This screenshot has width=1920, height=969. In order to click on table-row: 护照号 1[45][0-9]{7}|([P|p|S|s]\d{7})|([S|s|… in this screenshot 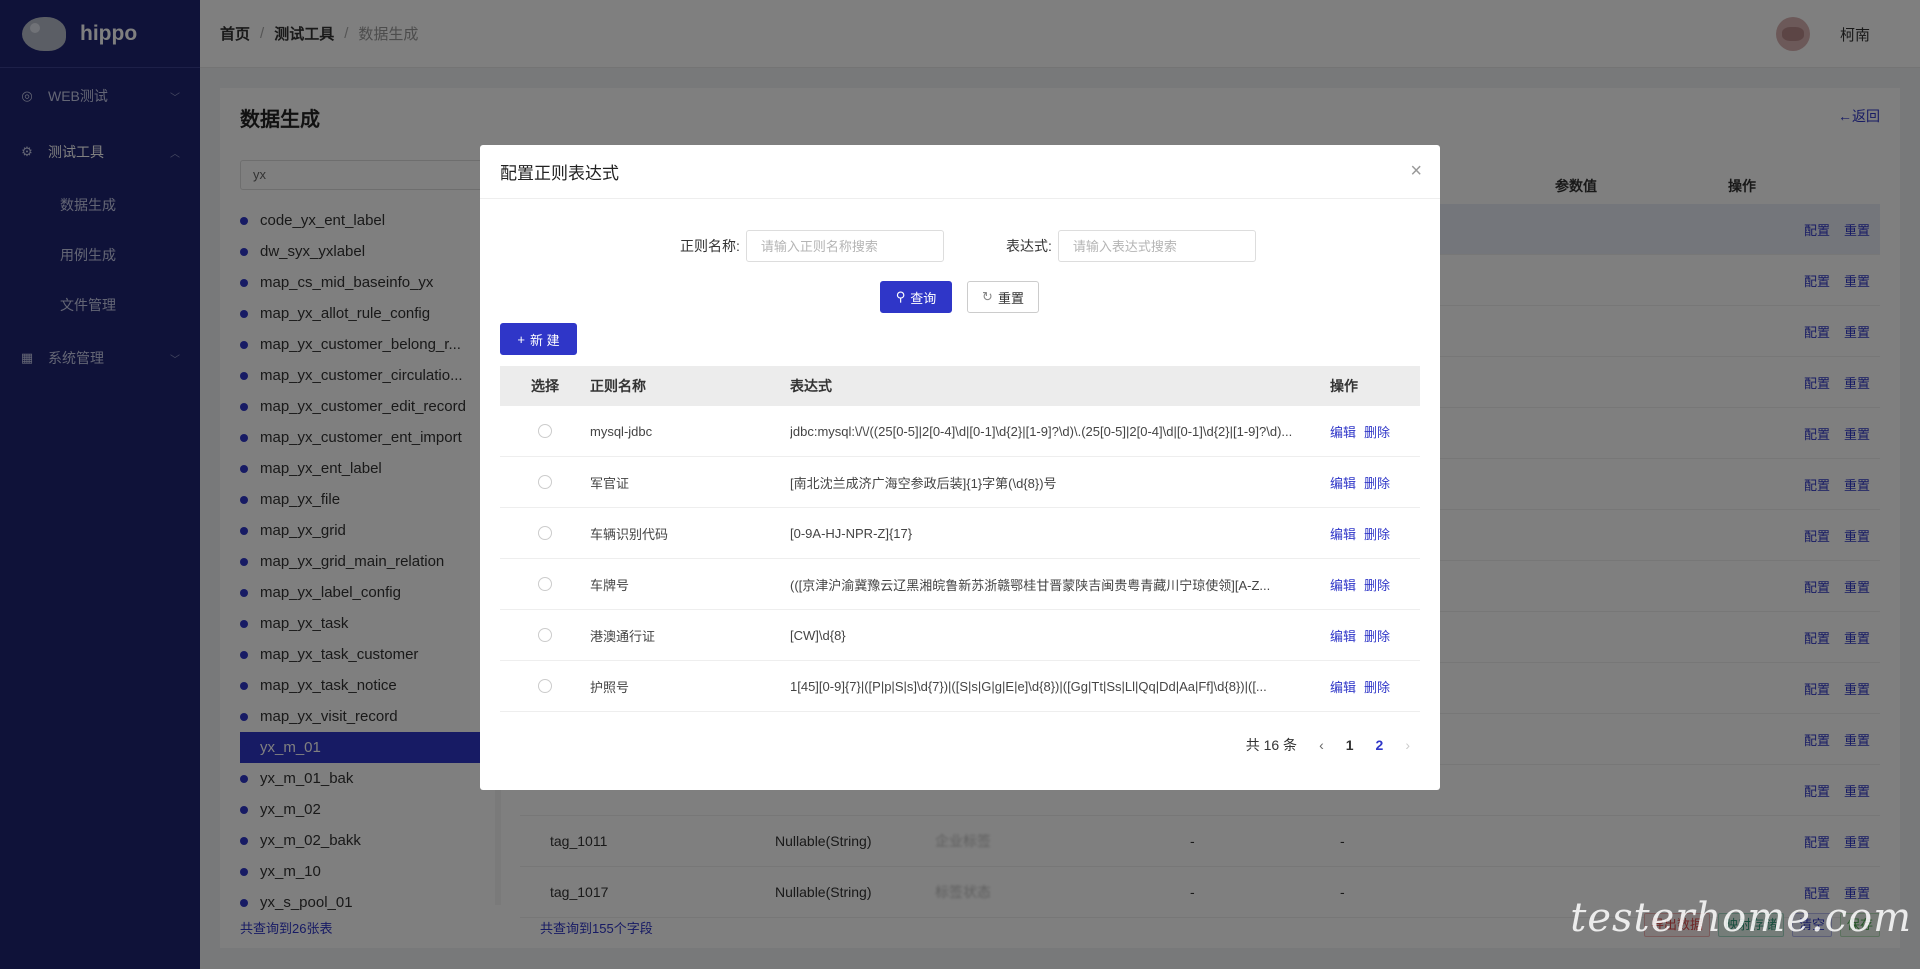, I will do `click(960, 686)`.